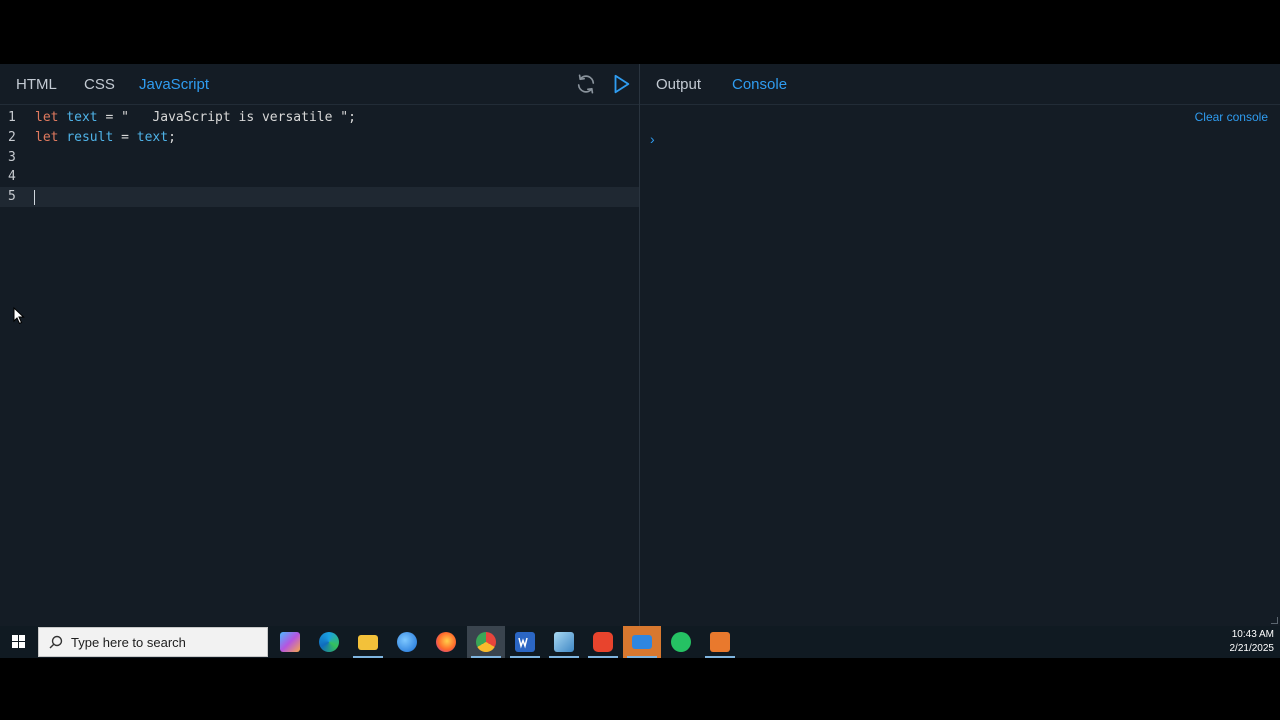 The height and width of the screenshot is (720, 1280). I want to click on presentation-icon, so click(720, 642).